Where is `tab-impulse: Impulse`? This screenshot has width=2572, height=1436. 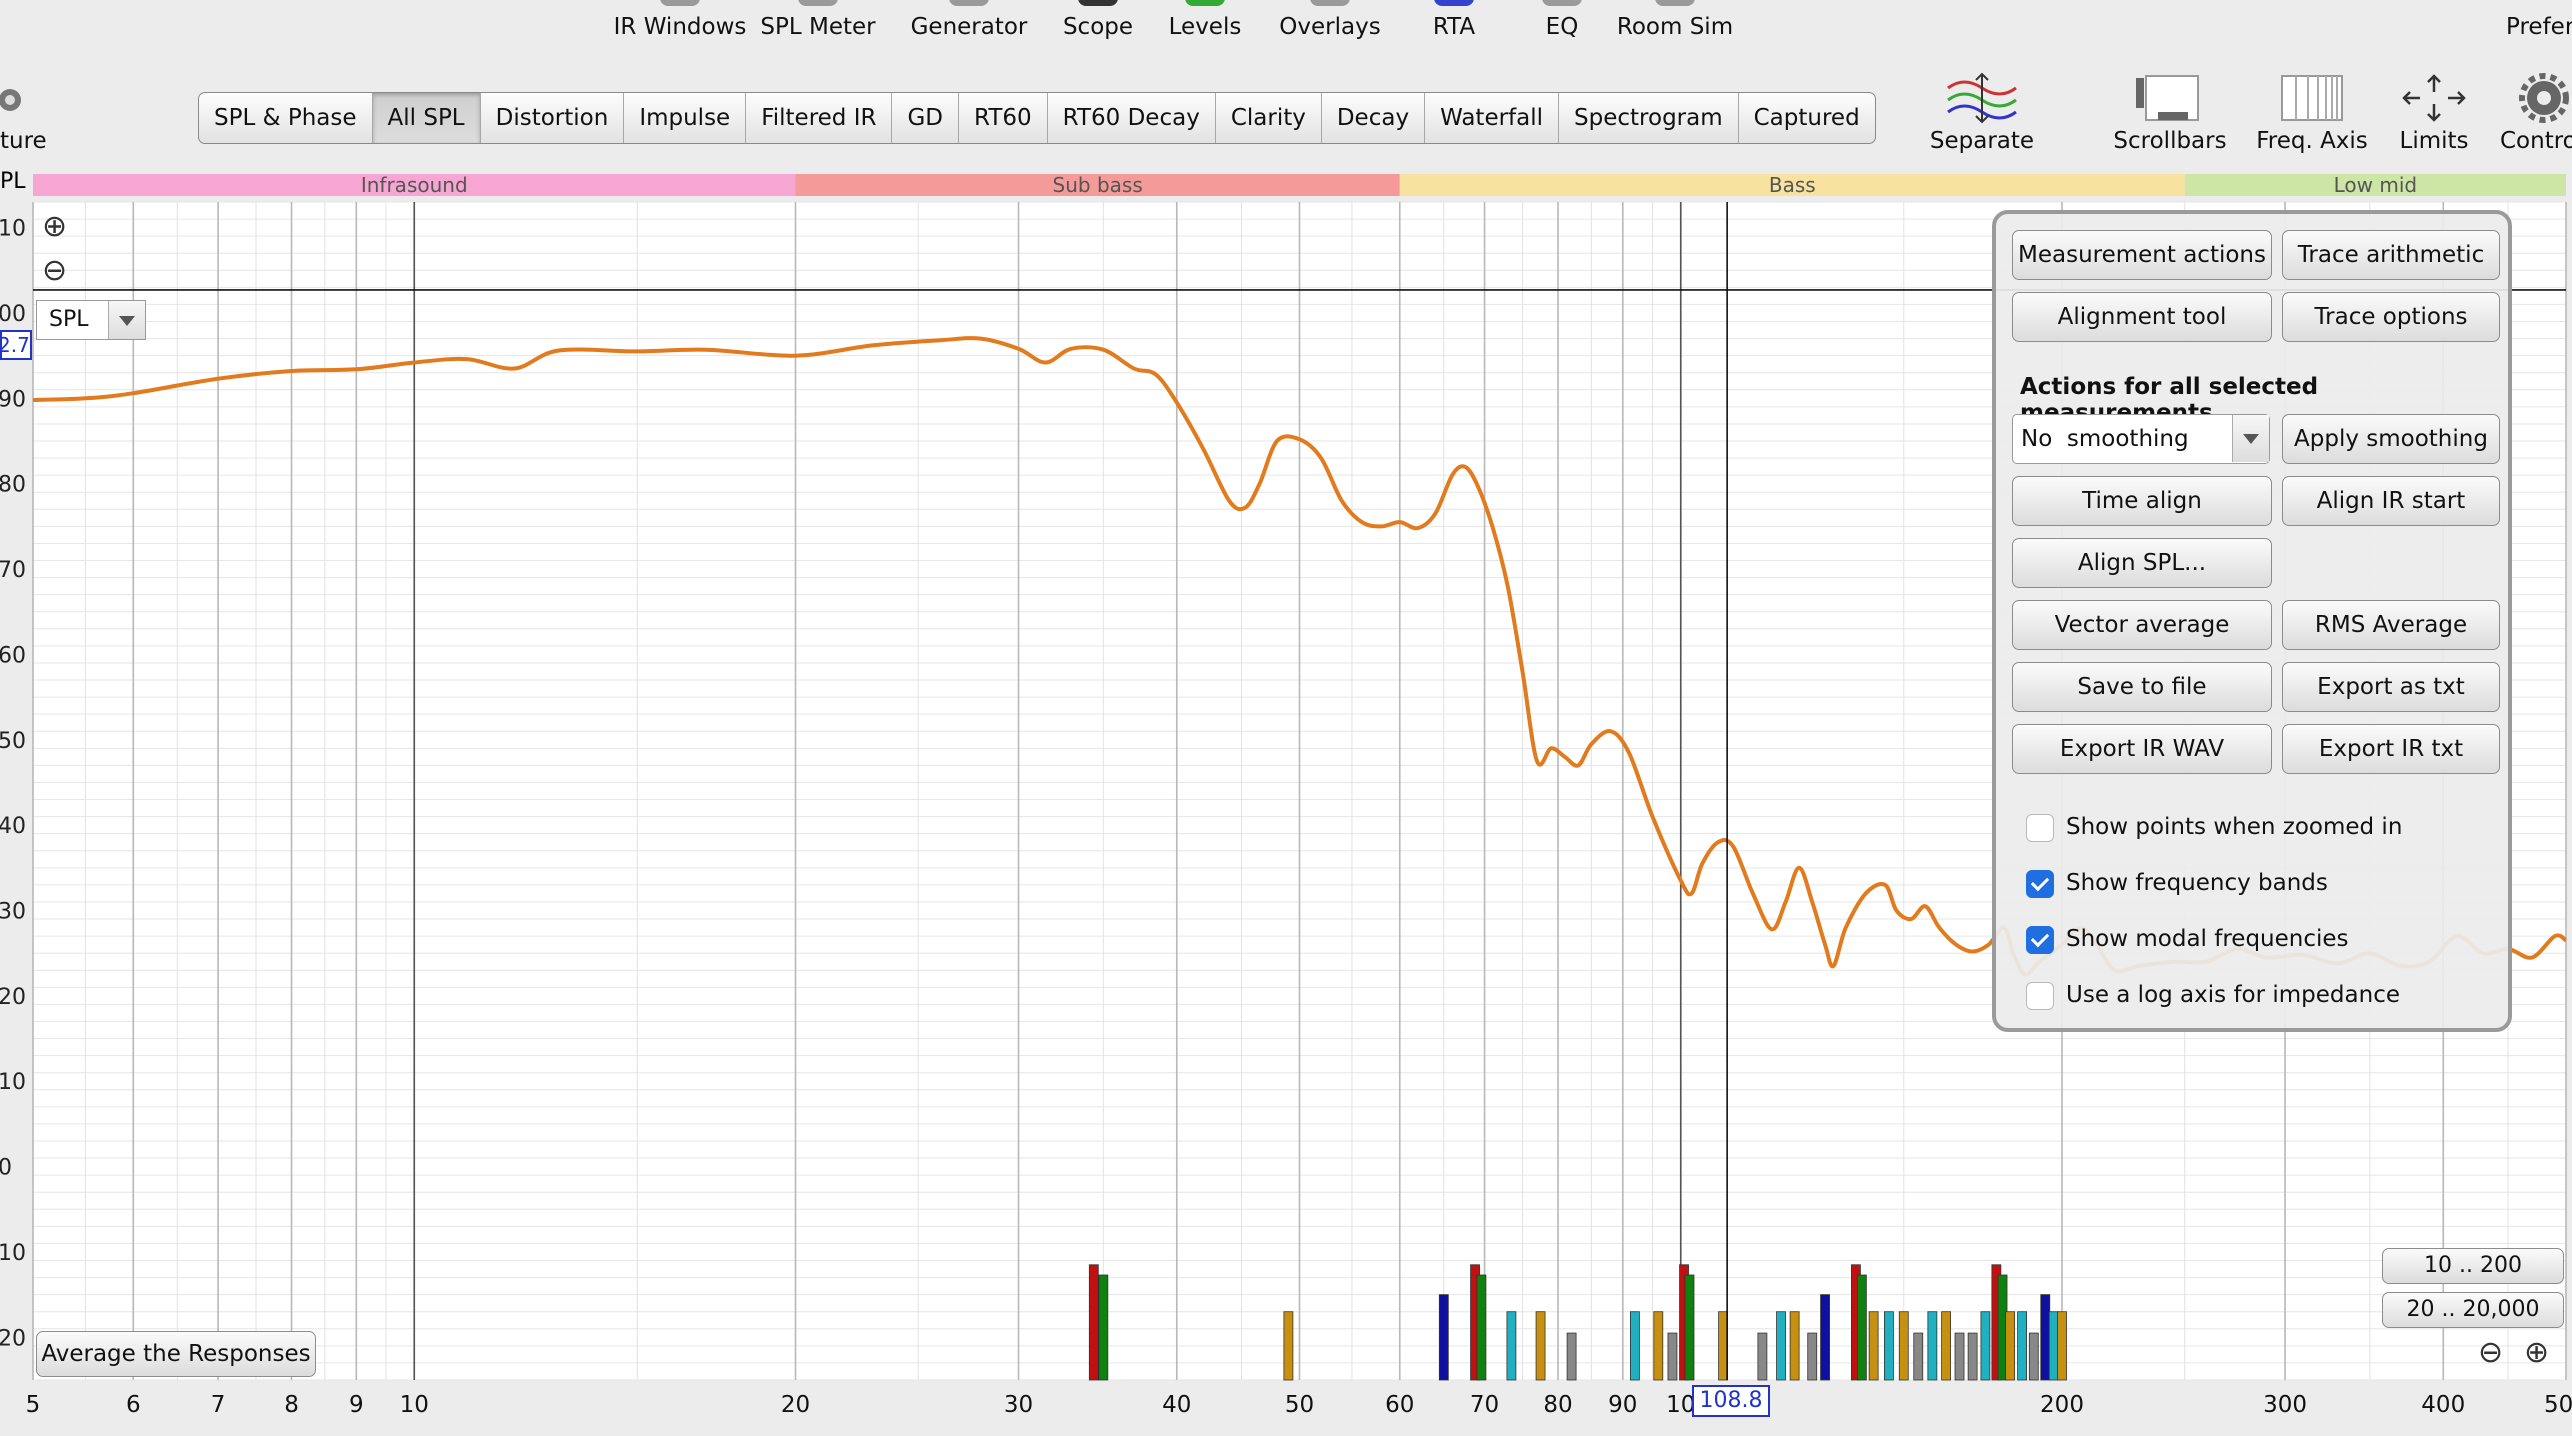 tab-impulse: Impulse is located at coordinates (685, 118).